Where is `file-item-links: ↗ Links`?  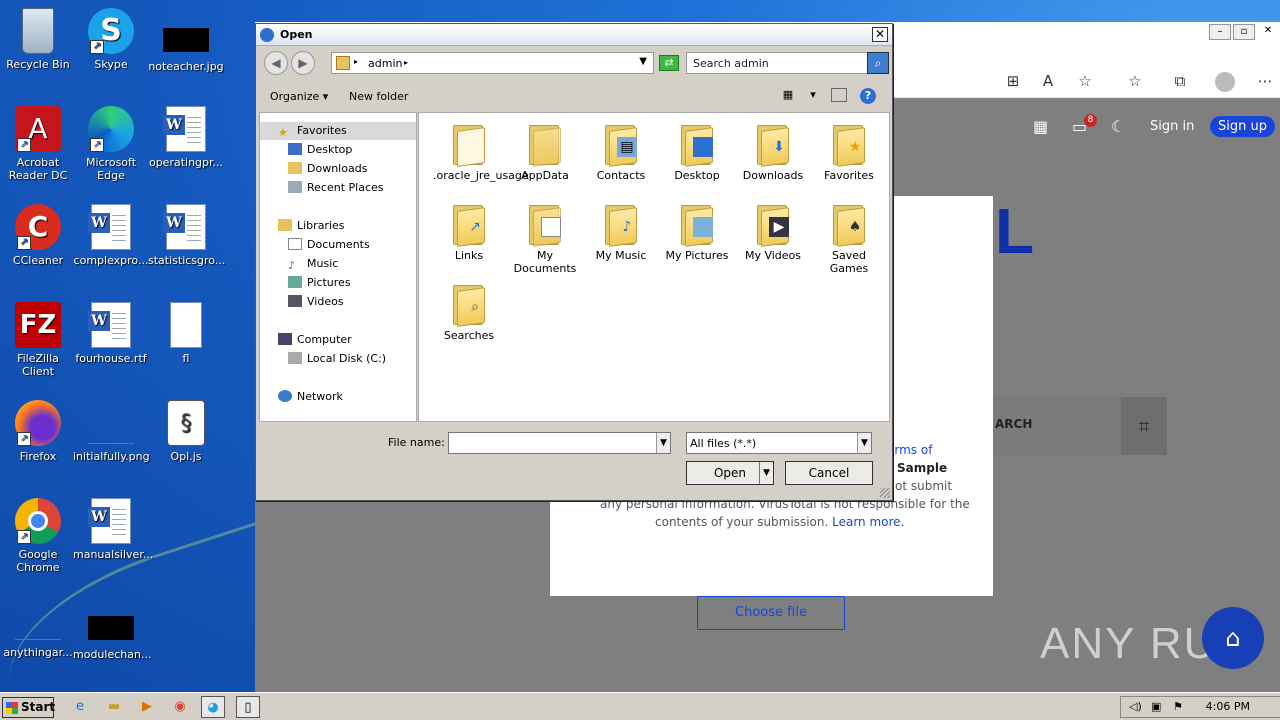
file-item-links: ↗ Links is located at coordinates (469, 230).